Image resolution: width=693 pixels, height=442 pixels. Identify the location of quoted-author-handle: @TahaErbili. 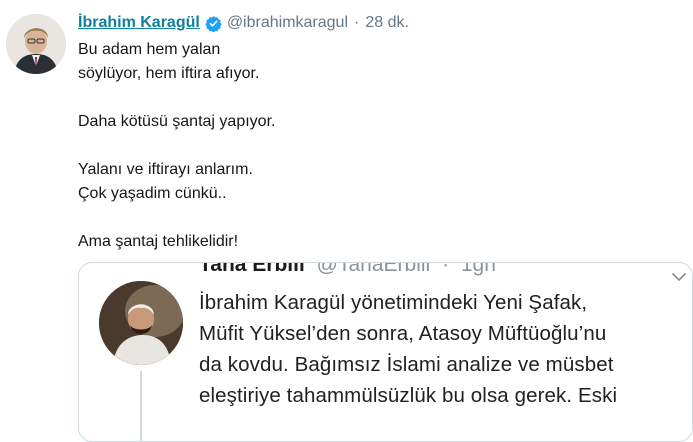
(374, 269).